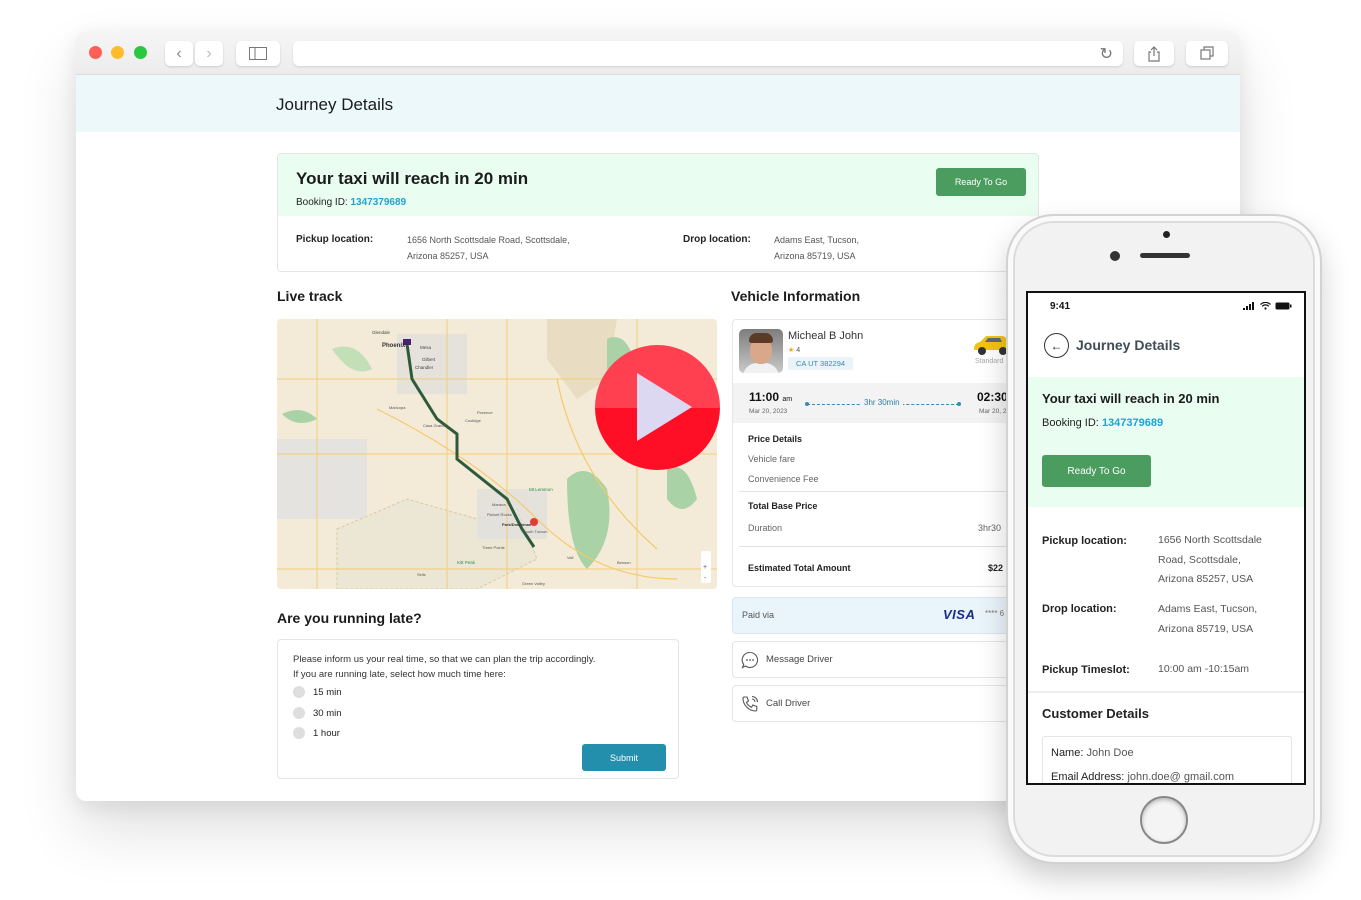  I want to click on map-label: Mesa, so click(426, 347).